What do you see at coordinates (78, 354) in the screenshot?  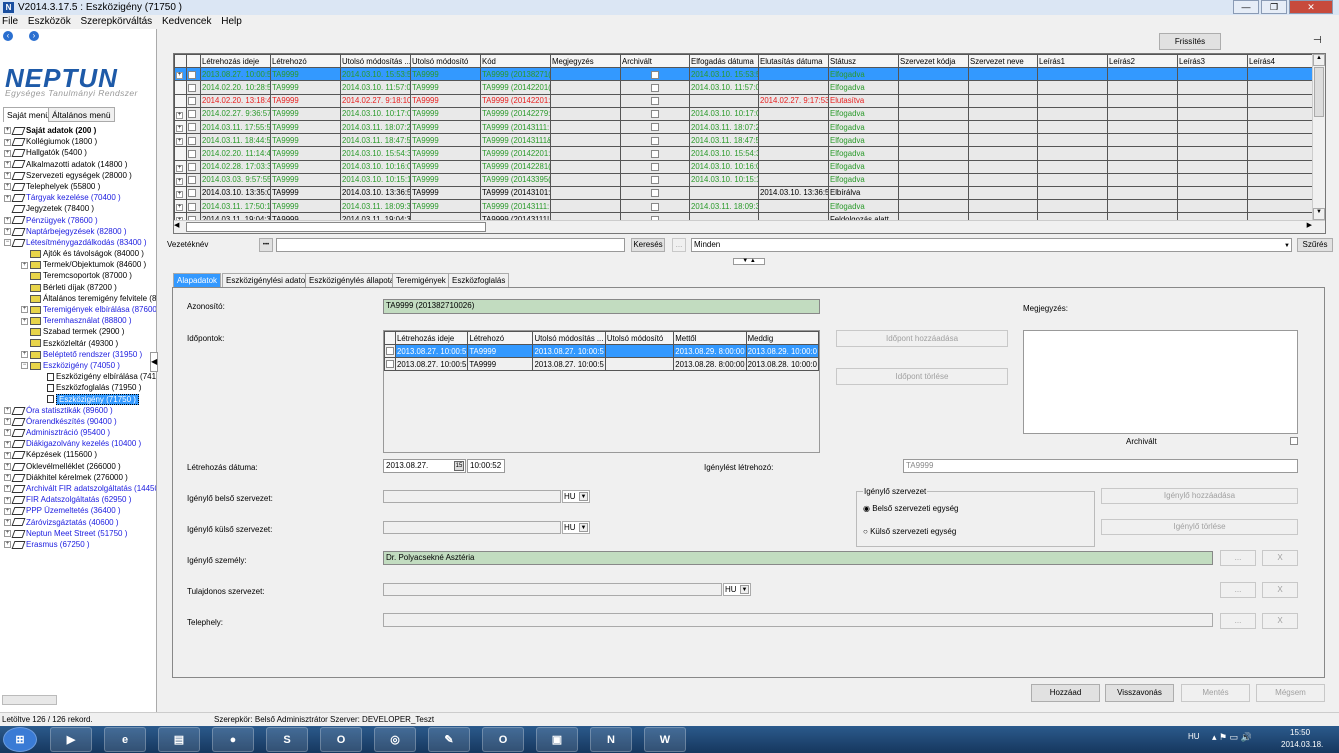 I see `tree-item: + Beléptető rendszer (31950 )` at bounding box center [78, 354].